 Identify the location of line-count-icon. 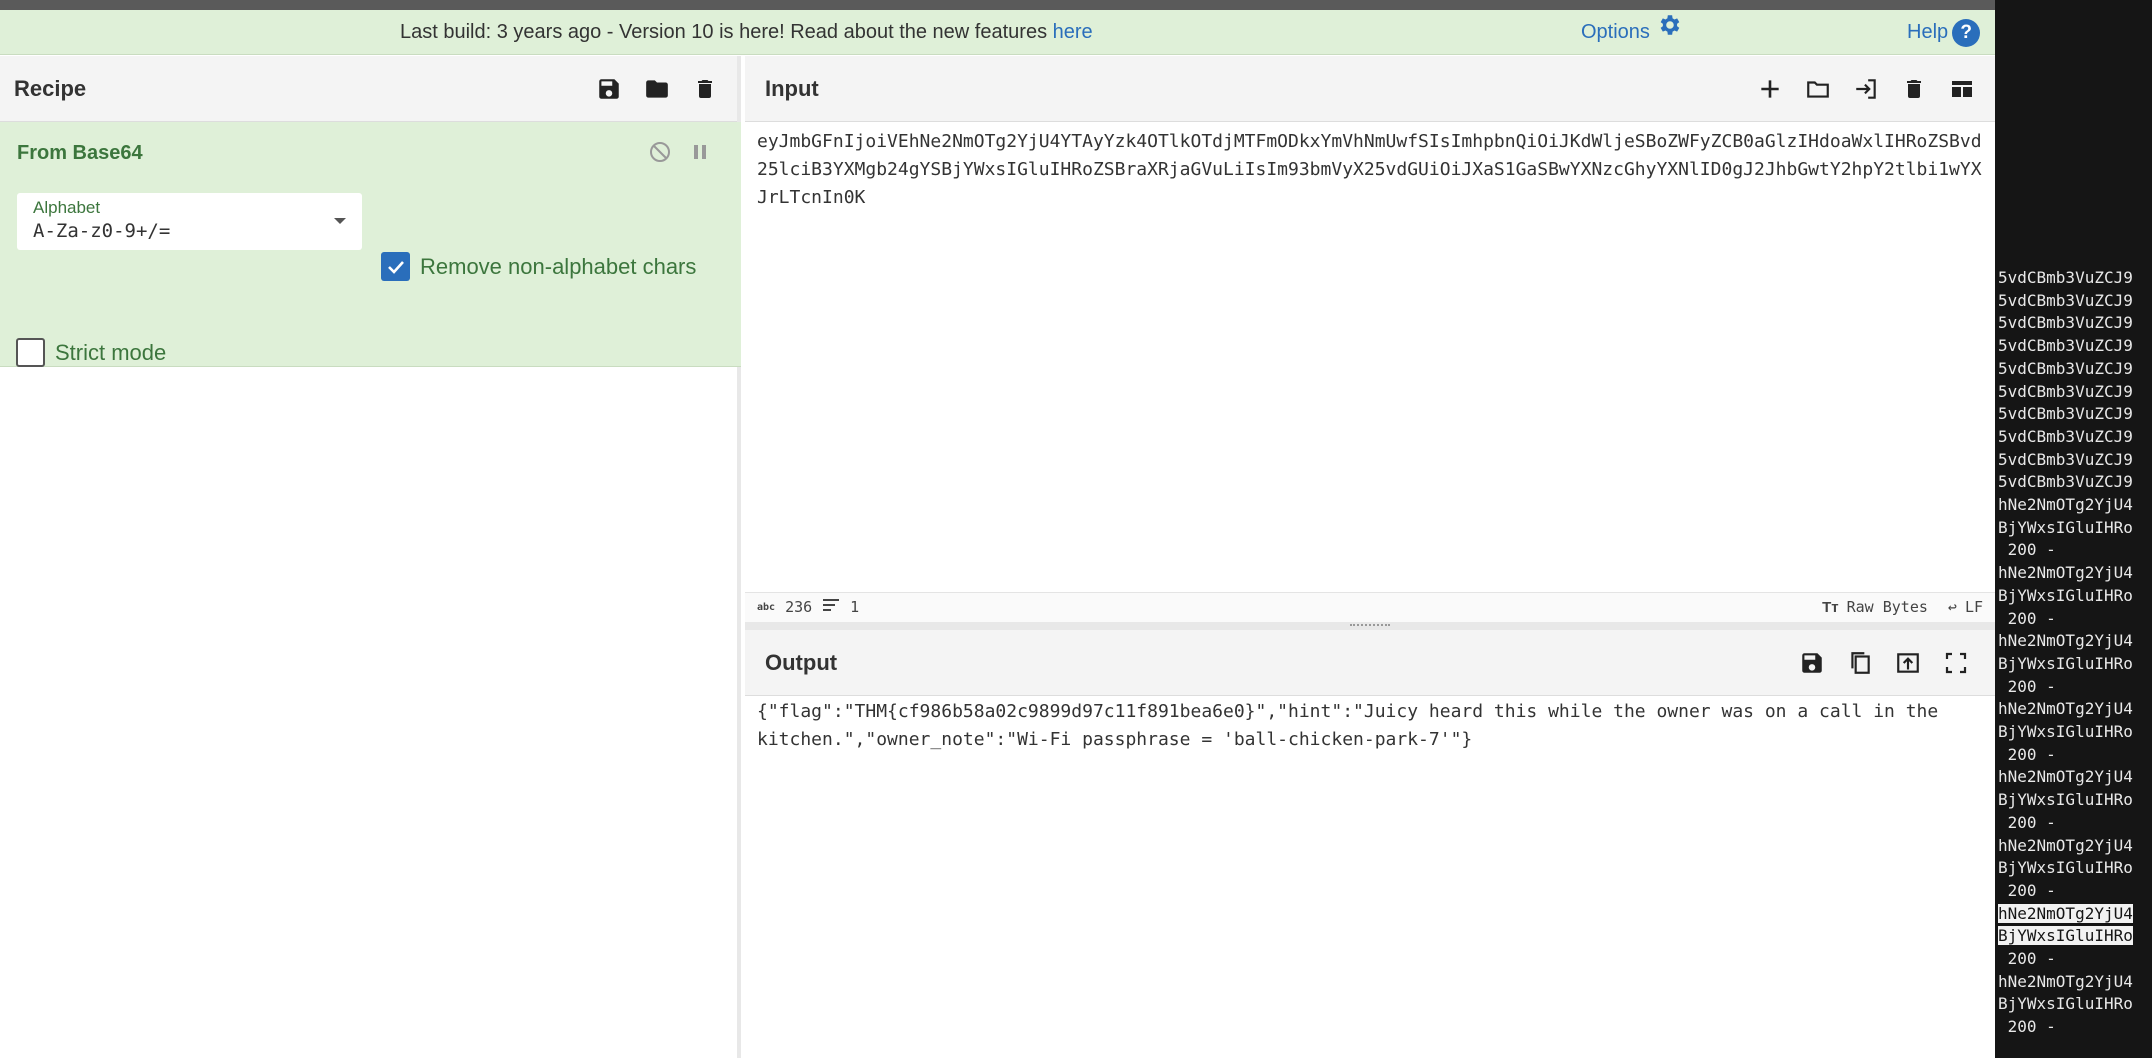
(831, 607).